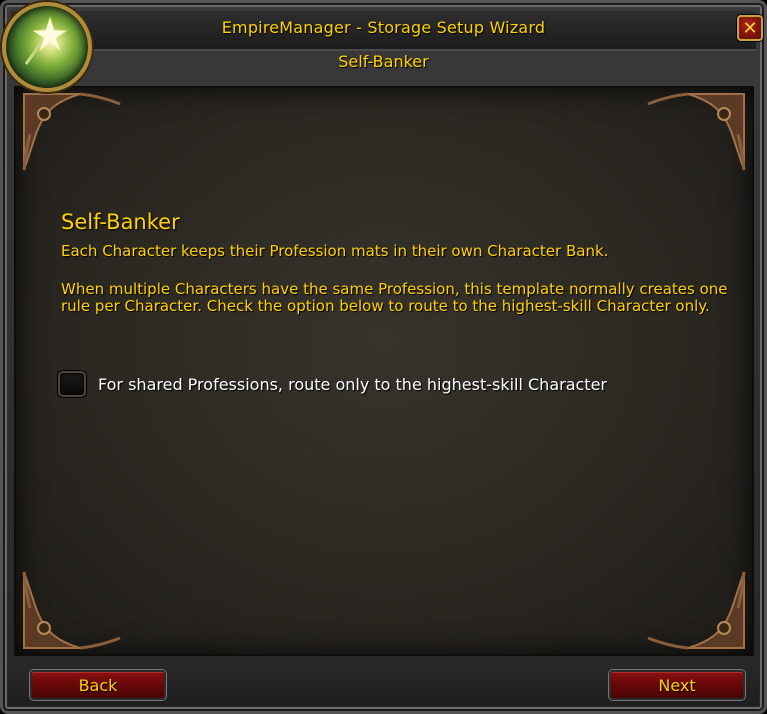 This screenshot has width=767, height=714. I want to click on page-subtitle: Self-Banker, so click(383, 61).